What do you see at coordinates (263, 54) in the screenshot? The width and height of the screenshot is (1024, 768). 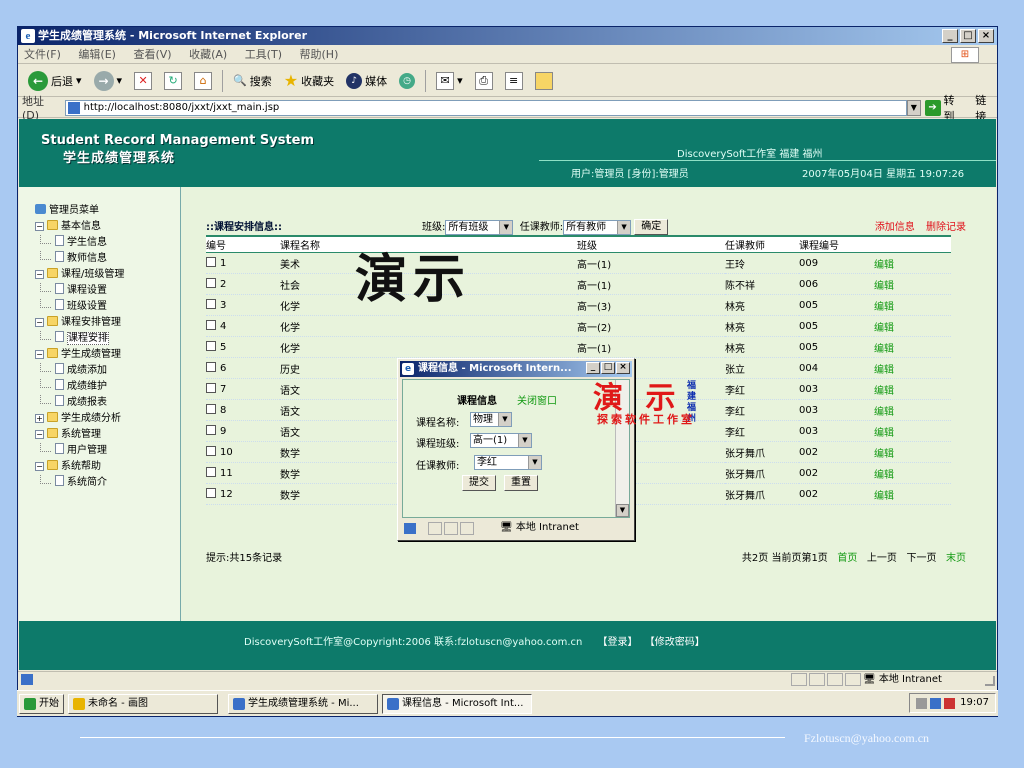 I see `menu-tools: 工具(T)` at bounding box center [263, 54].